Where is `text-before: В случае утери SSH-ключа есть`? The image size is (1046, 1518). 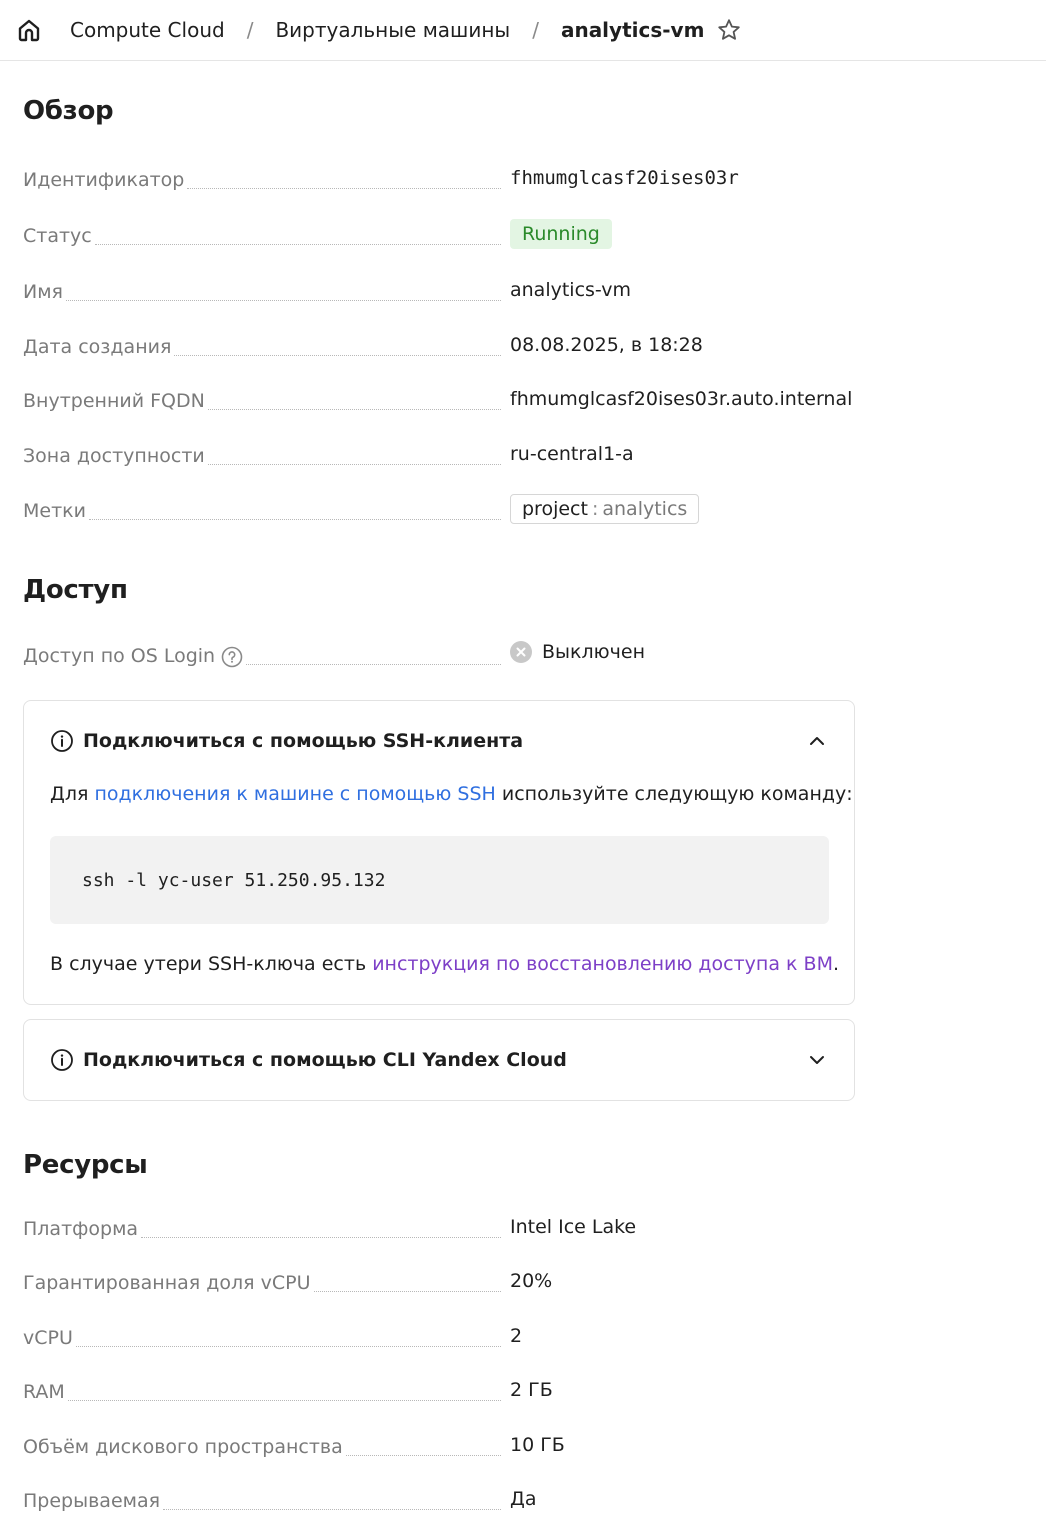
text-before: В случае утери SSH-ключа есть is located at coordinates (211, 964).